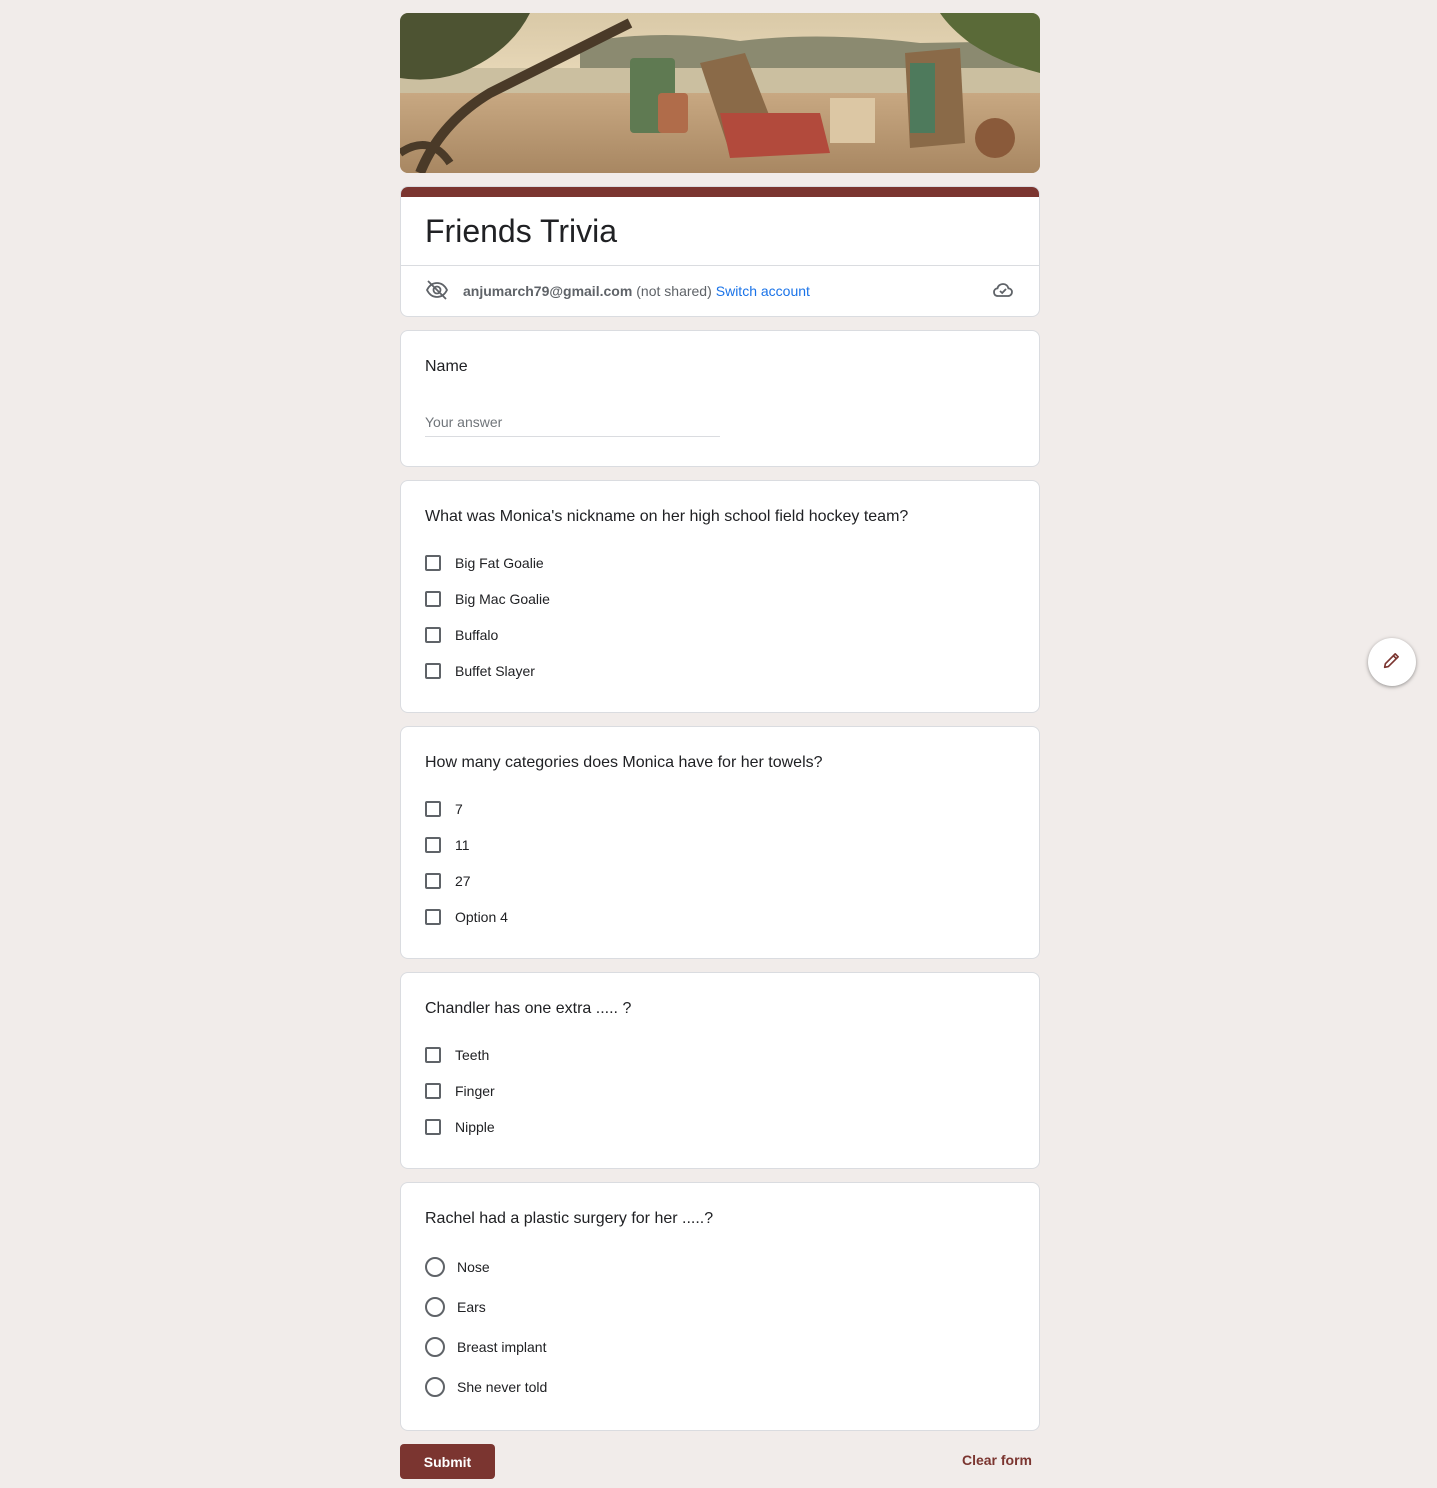  Describe the element at coordinates (548, 291) in the screenshot. I see `account-email: anjumarch79@gmail.com` at that location.